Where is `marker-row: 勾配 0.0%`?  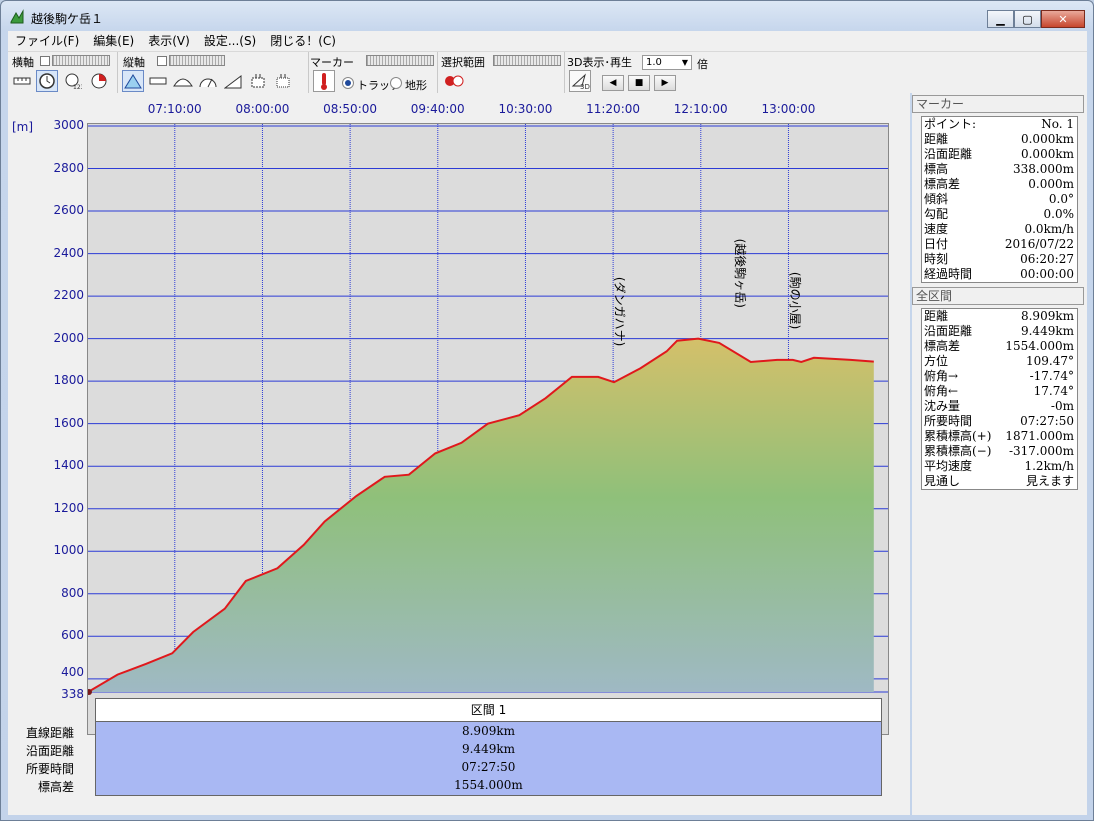
marker-row: 勾配 0.0% is located at coordinates (999, 214).